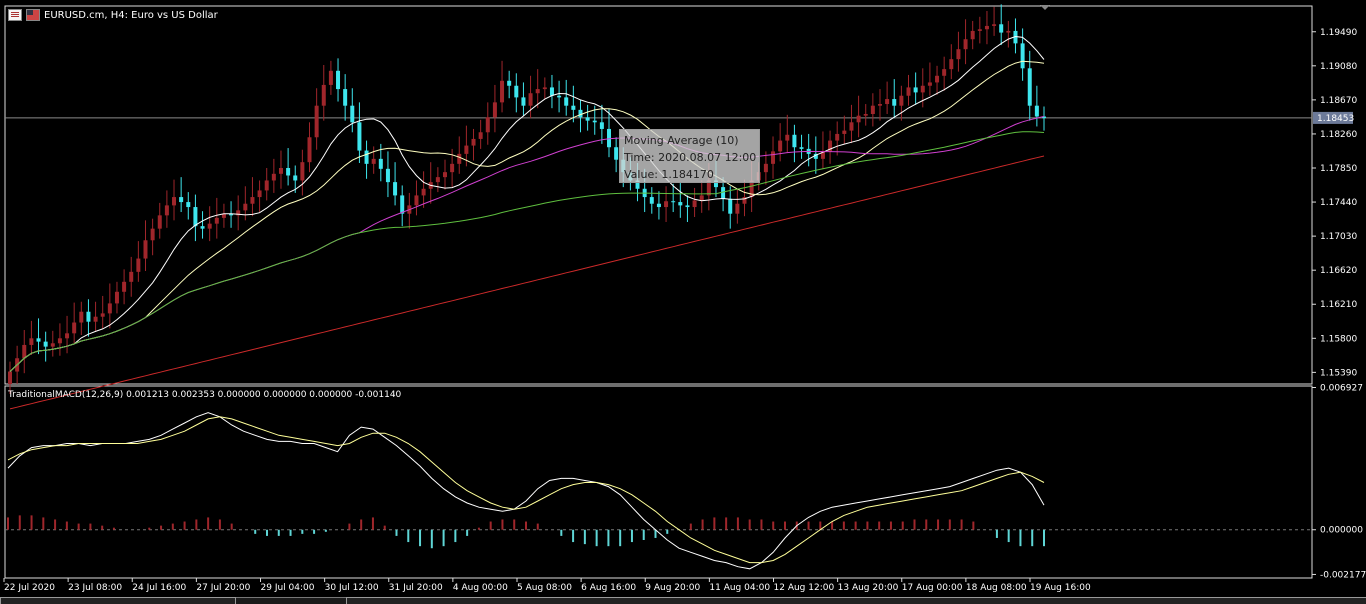 The image size is (1366, 604). Describe the element at coordinates (608, 588) in the screenshot. I see `time-axis-label: 6 Aug 16:00` at that location.